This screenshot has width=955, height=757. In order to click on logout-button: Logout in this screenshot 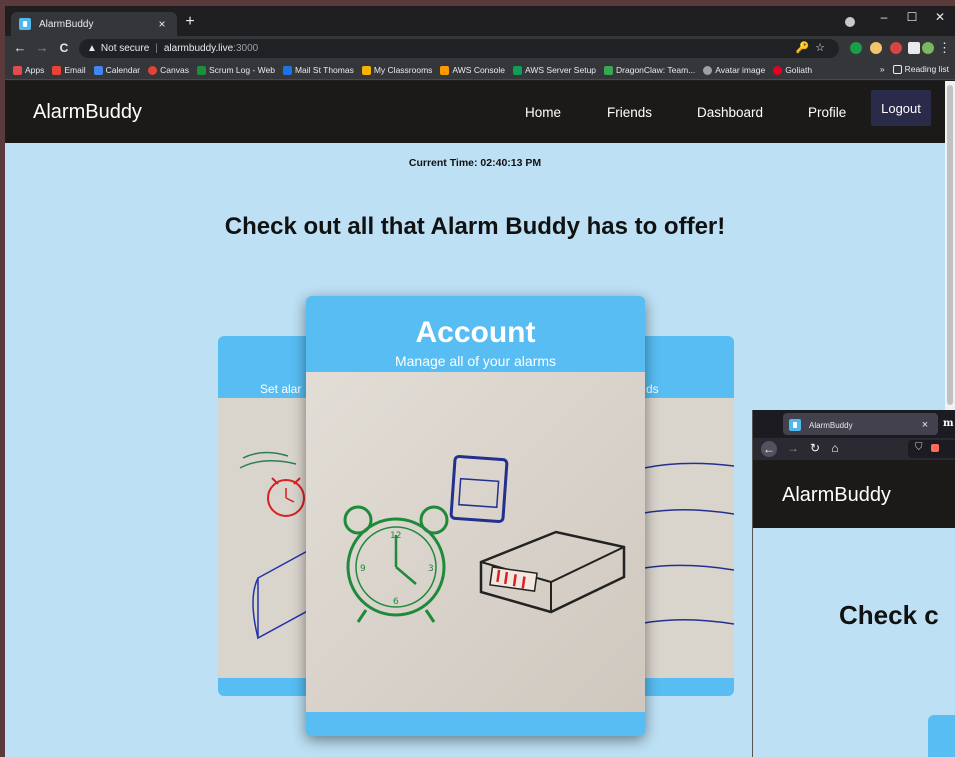, I will do `click(901, 108)`.